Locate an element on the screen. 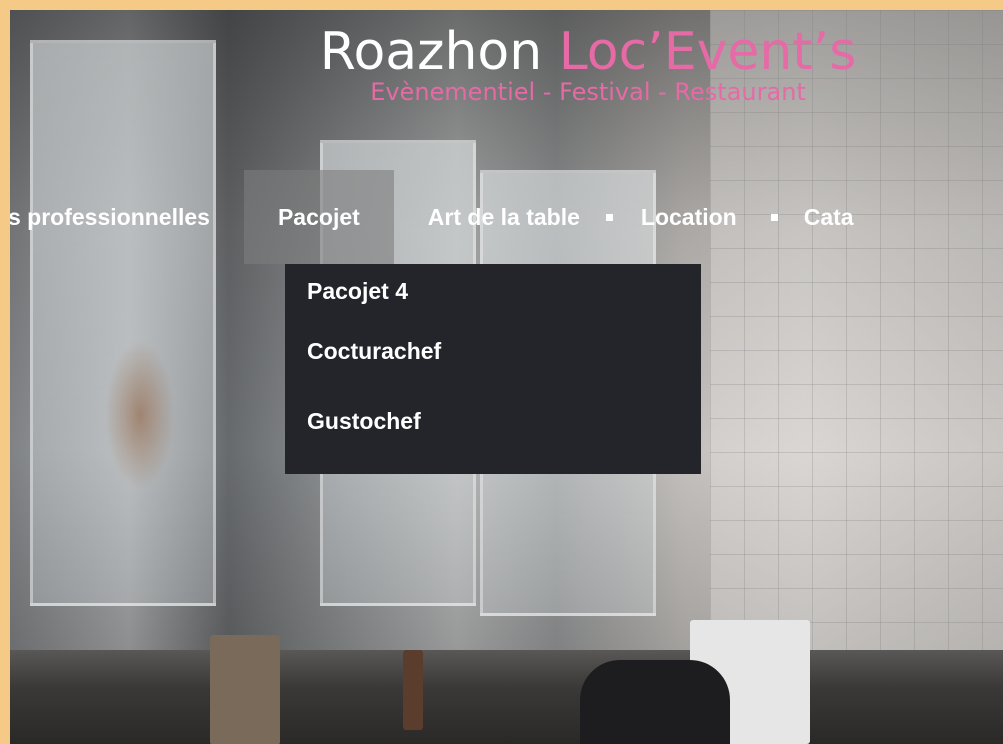 Image resolution: width=1003 pixels, height=744 pixels. background-plant is located at coordinates (140, 415).